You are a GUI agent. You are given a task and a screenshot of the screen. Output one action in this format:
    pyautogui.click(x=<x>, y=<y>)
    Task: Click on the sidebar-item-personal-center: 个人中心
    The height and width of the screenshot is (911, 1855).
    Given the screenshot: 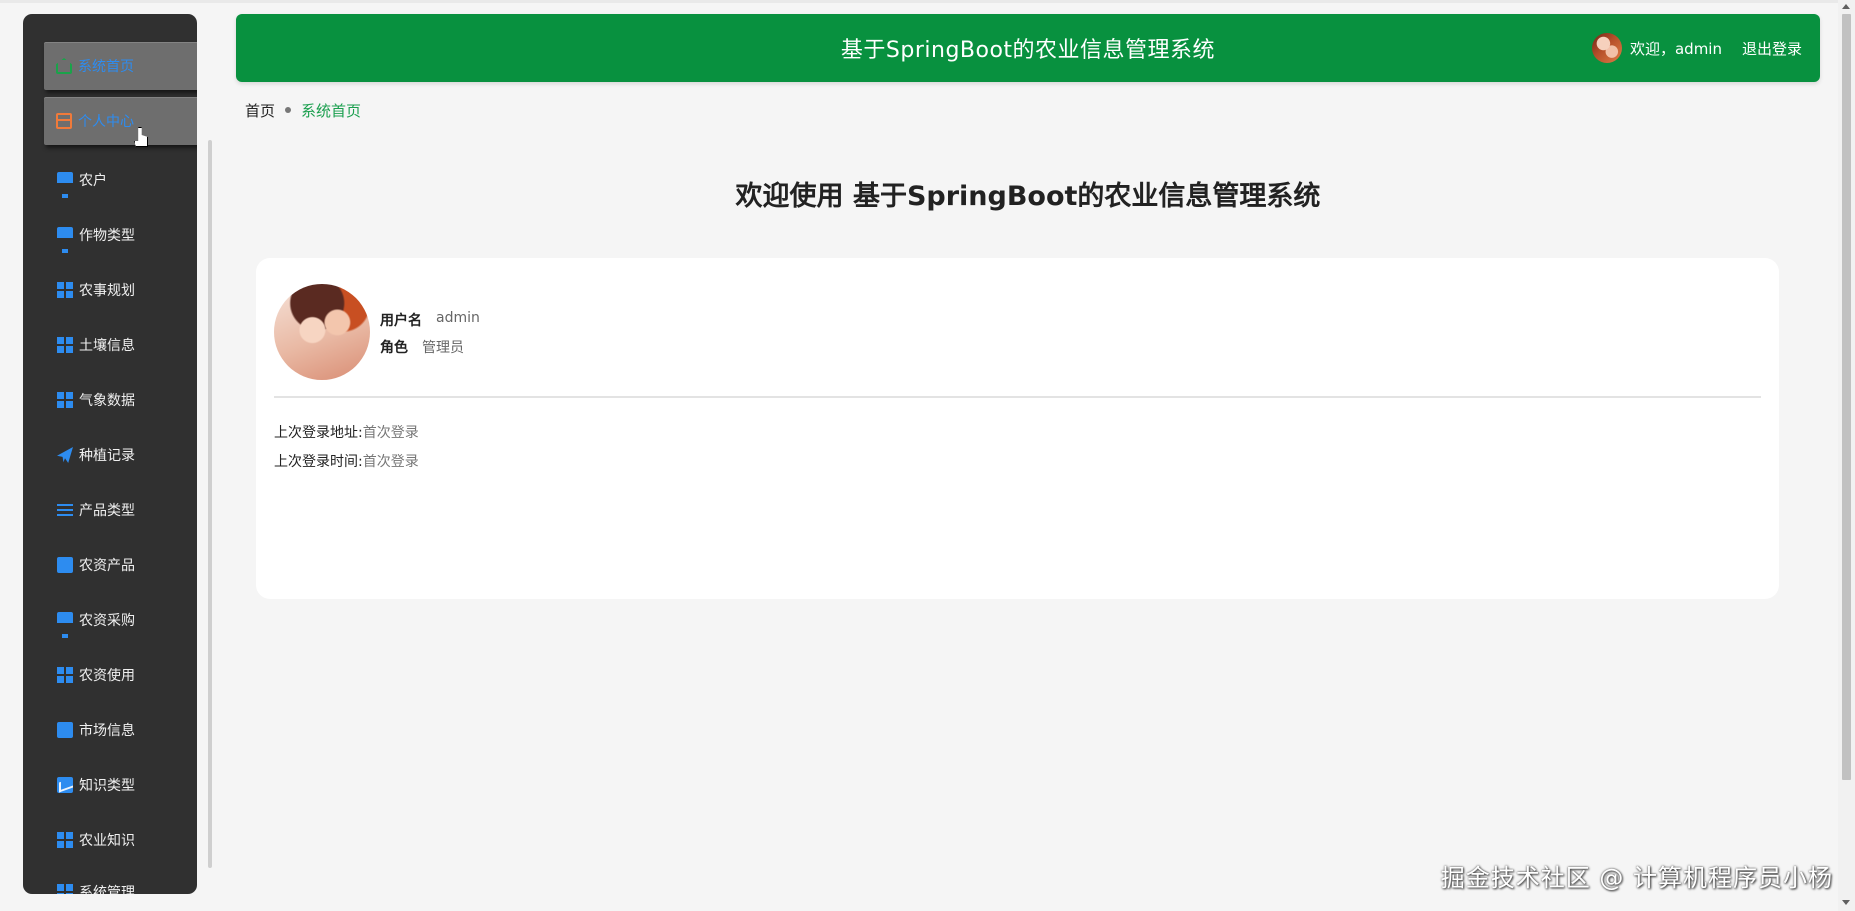 What is the action you would take?
    pyautogui.click(x=120, y=121)
    